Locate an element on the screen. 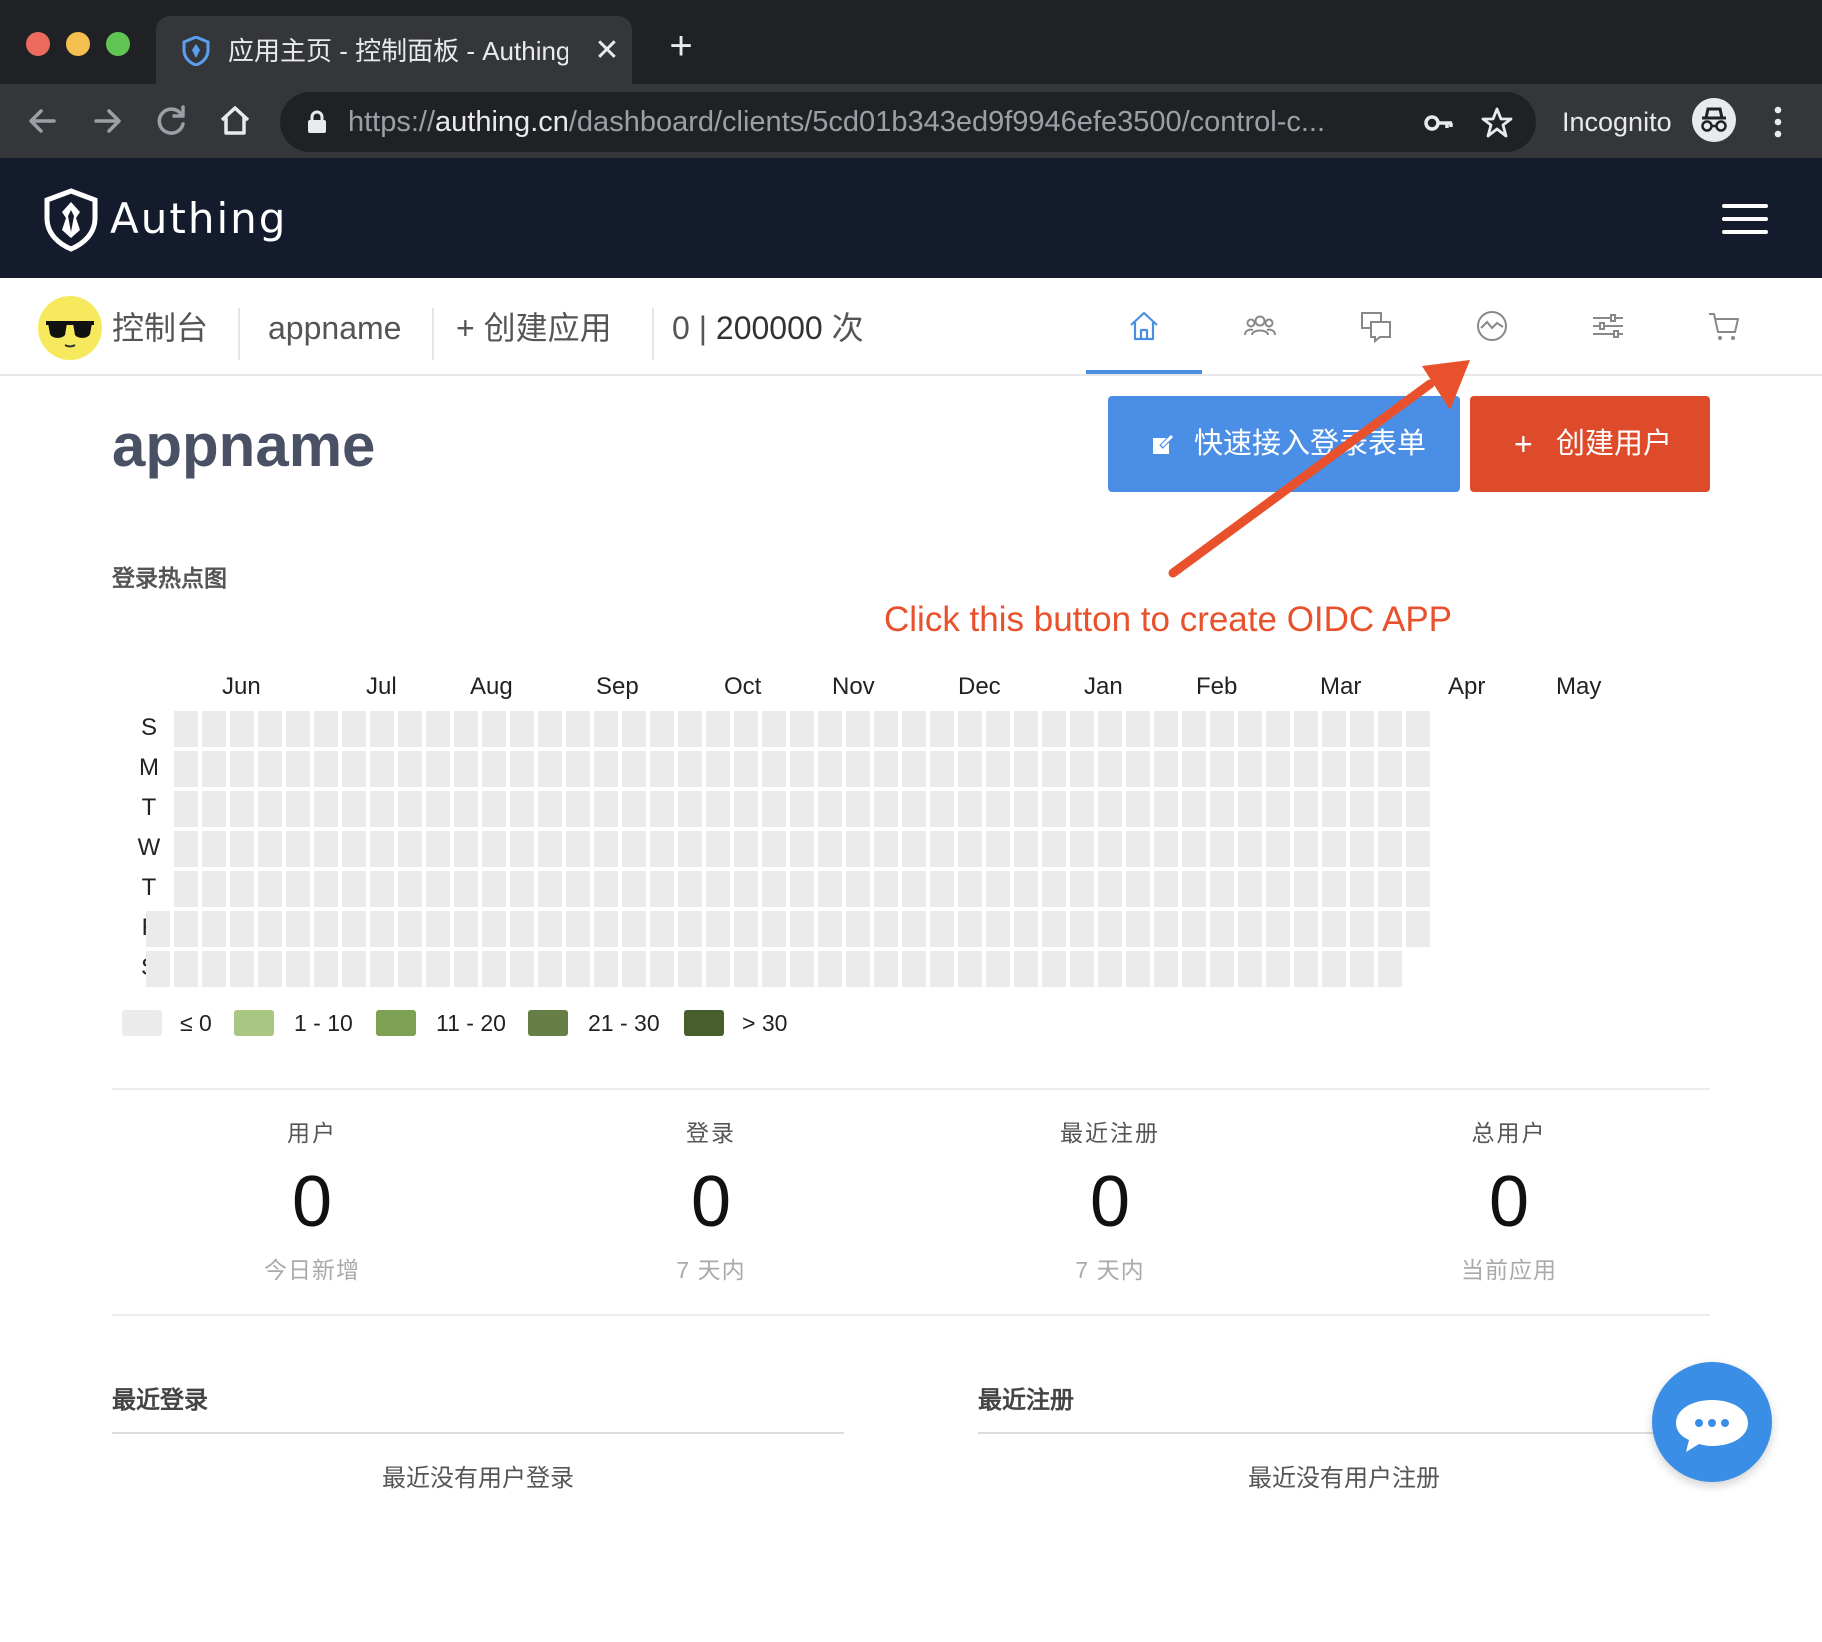 The height and width of the screenshot is (1642, 1822). authing-logo-icon is located at coordinates (71, 220).